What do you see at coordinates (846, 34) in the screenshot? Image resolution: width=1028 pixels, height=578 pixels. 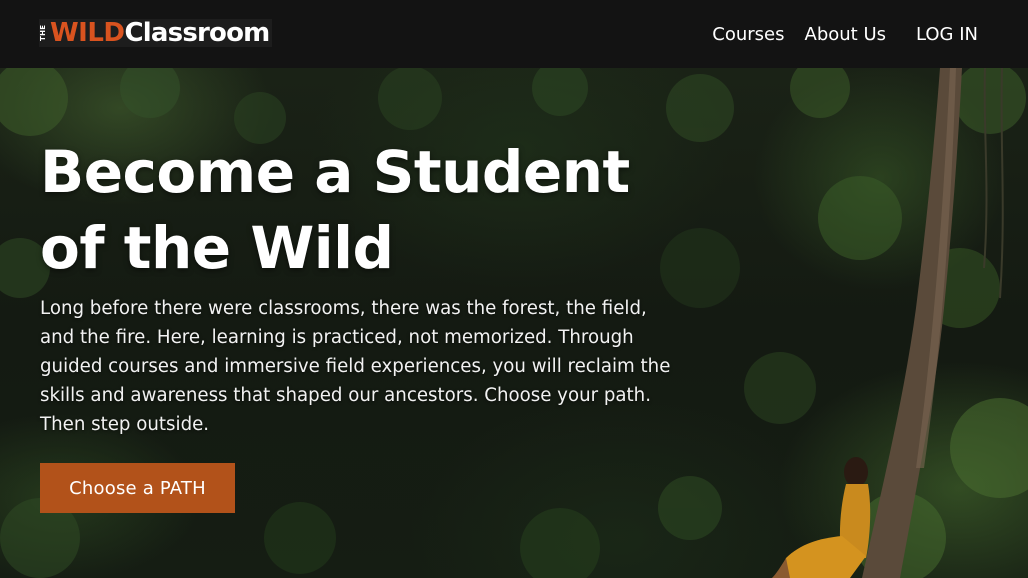 I see `nav-link-about-us: About Us` at bounding box center [846, 34].